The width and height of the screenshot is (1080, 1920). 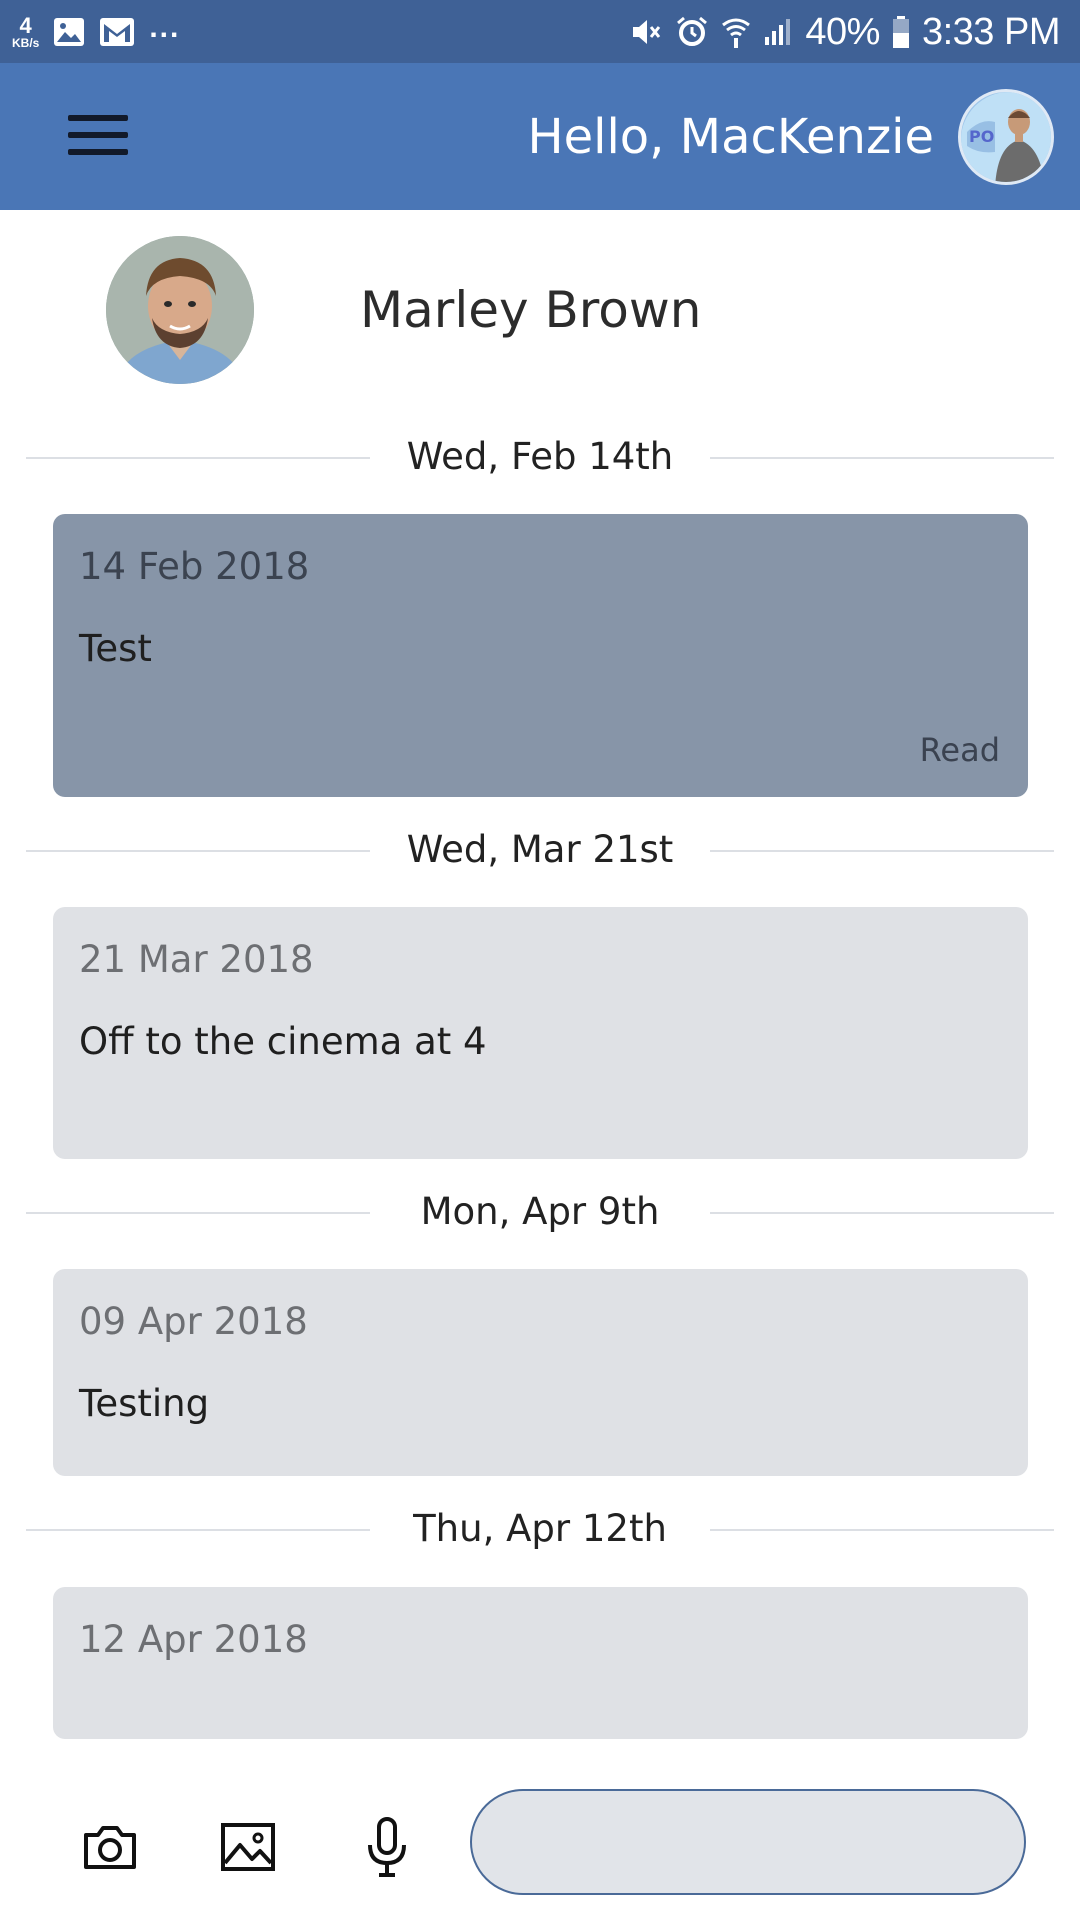 What do you see at coordinates (117, 32) in the screenshot?
I see `gmail-icon` at bounding box center [117, 32].